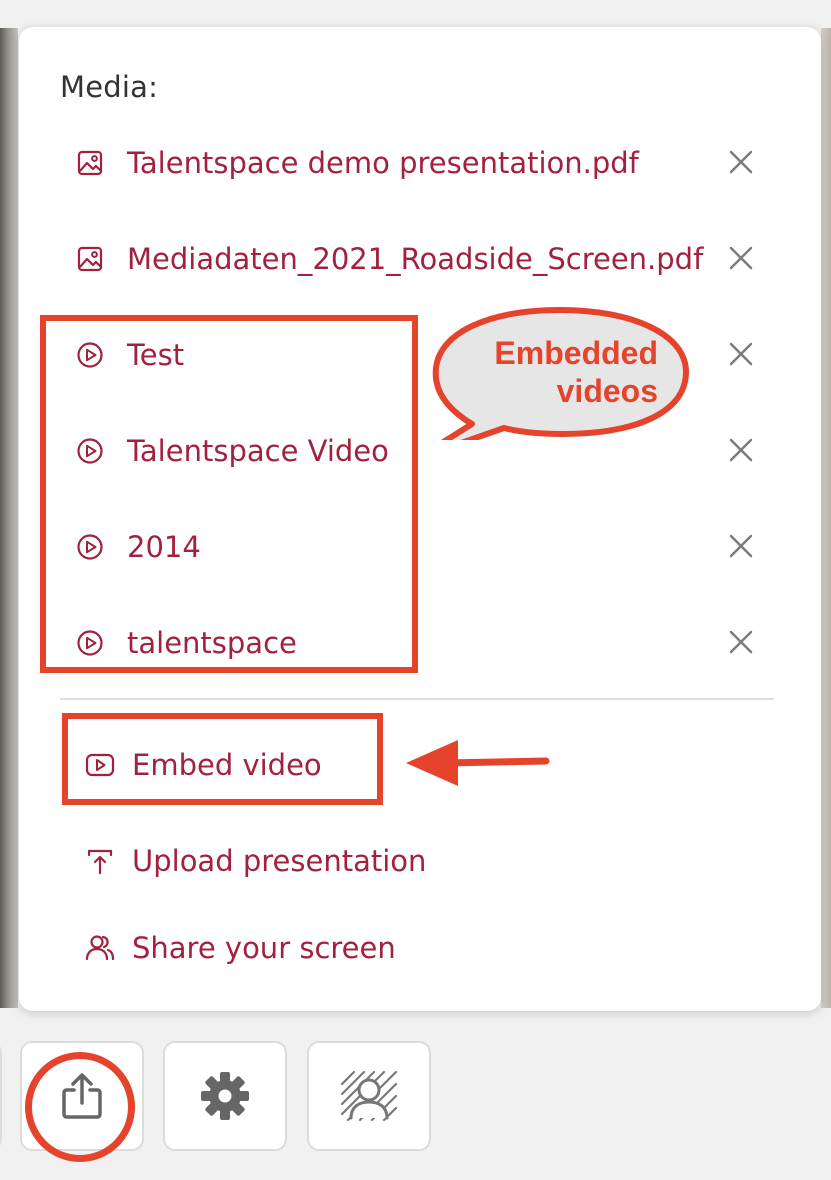 This screenshot has height=1180, width=831. I want to click on media-item-pdf-2: Mediadaten_2021_Roadside_Screen.pdf, so click(426, 259).